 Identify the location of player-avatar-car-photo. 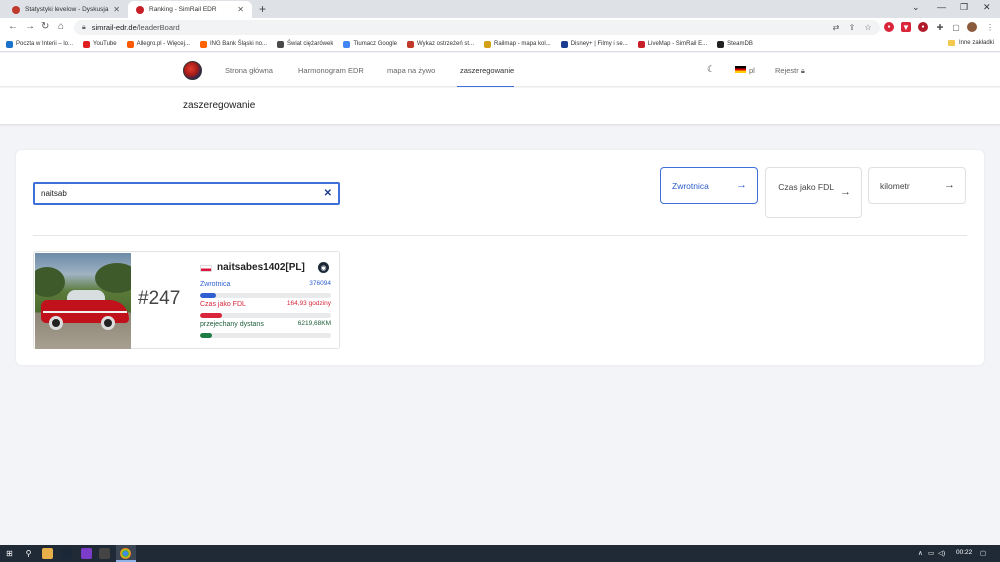
(83, 301).